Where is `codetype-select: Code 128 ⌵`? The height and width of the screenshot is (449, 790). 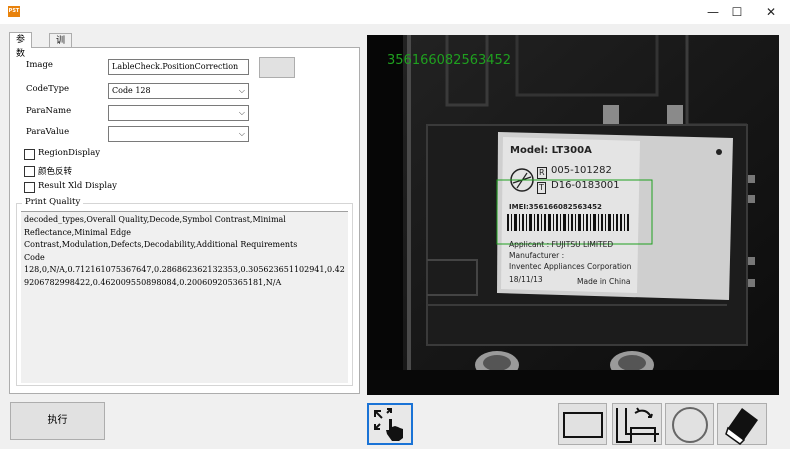 codetype-select: Code 128 ⌵ is located at coordinates (178, 91).